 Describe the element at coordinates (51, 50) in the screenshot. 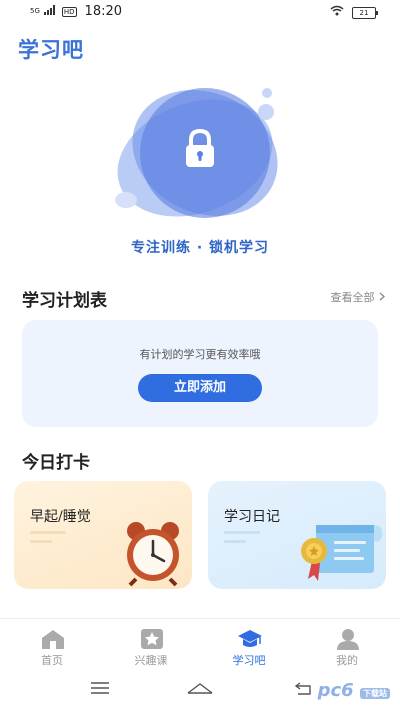

I see `app-title: 学习吧` at that location.